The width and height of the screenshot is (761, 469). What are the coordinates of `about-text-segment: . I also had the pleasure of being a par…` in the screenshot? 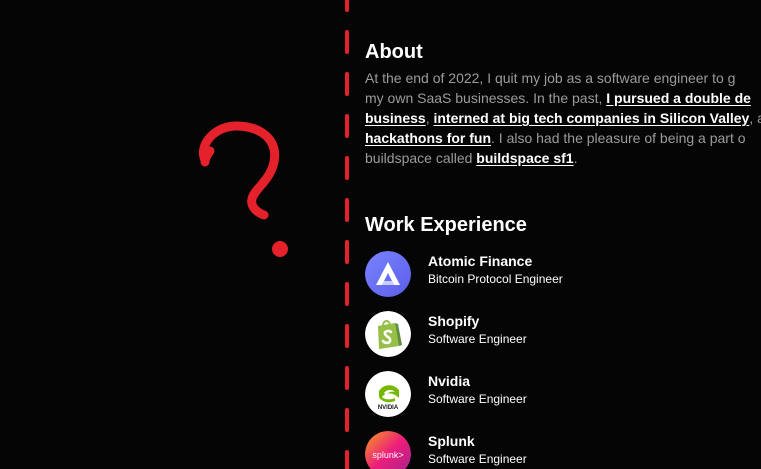 It's located at (618, 138).